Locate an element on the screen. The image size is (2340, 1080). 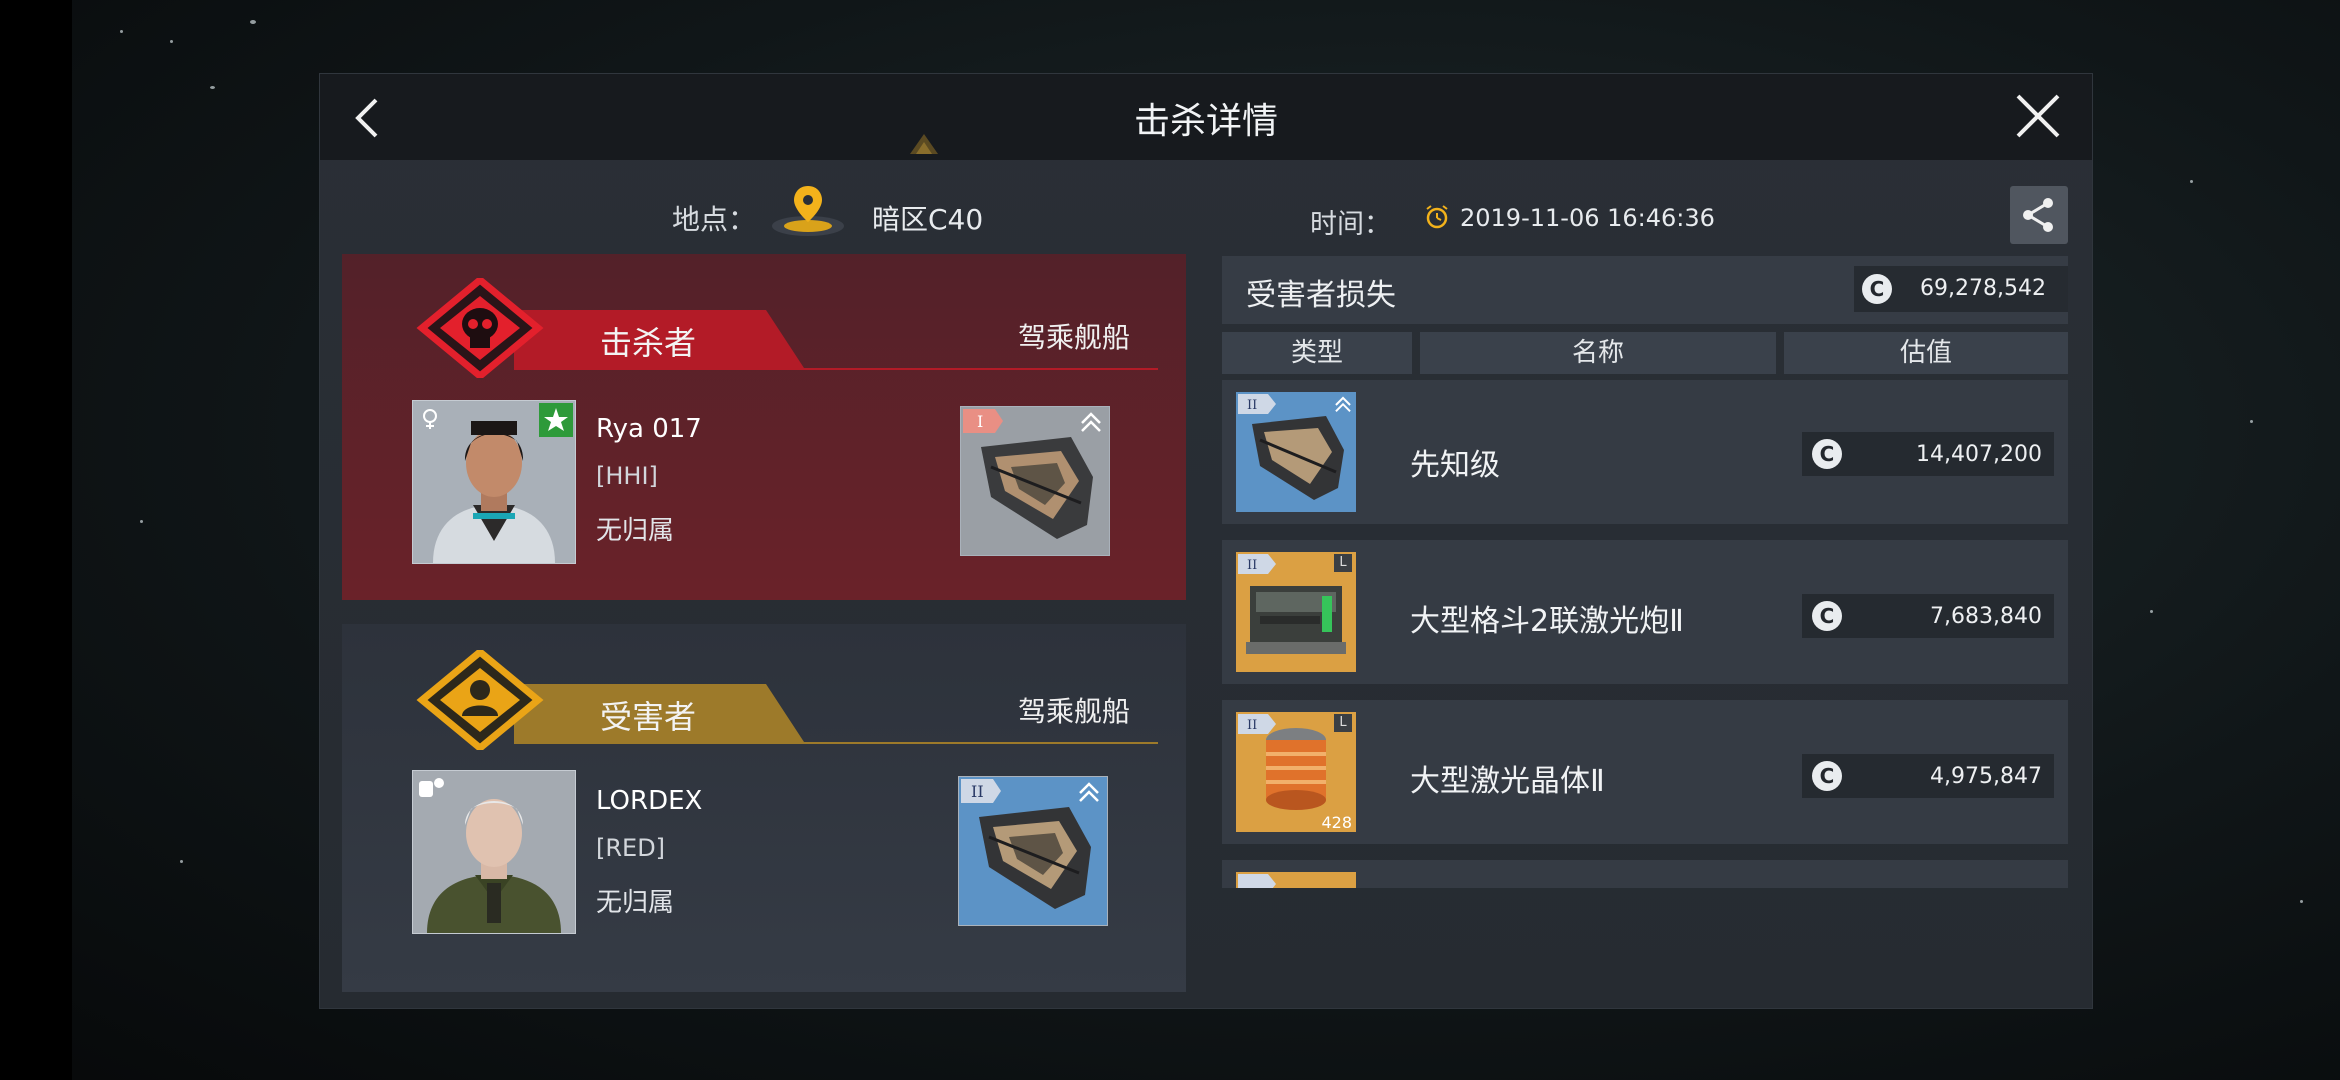
killer-card: 击杀者 驾乘舰船 Rya 017 [HHI] 无归属 I is located at coordinates (764, 427).